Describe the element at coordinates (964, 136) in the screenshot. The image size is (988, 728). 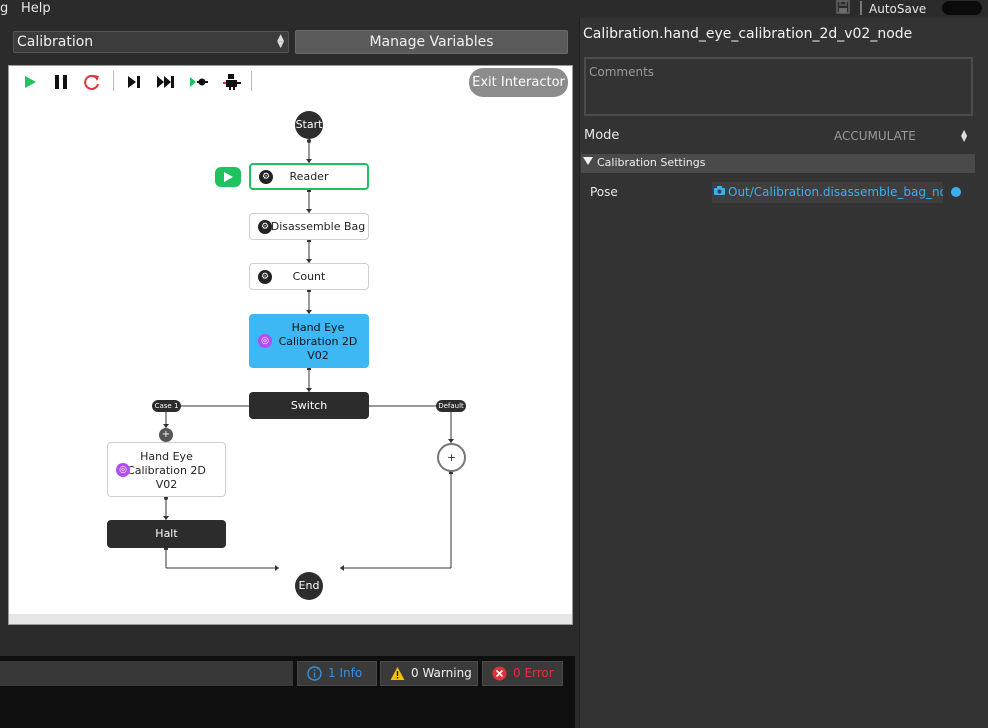
I see `select-arrows-icon: ▲ ▼` at that location.